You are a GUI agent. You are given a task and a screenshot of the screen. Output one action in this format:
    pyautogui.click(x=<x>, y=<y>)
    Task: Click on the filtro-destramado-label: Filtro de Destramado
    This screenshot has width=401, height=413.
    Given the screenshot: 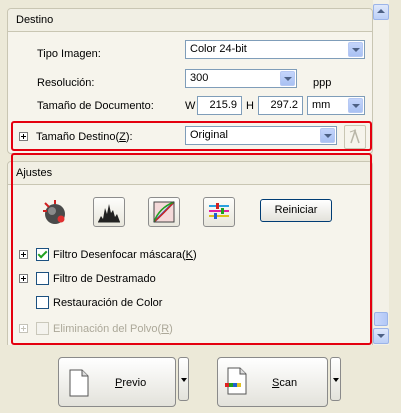 What is the action you would take?
    pyautogui.click(x=104, y=279)
    